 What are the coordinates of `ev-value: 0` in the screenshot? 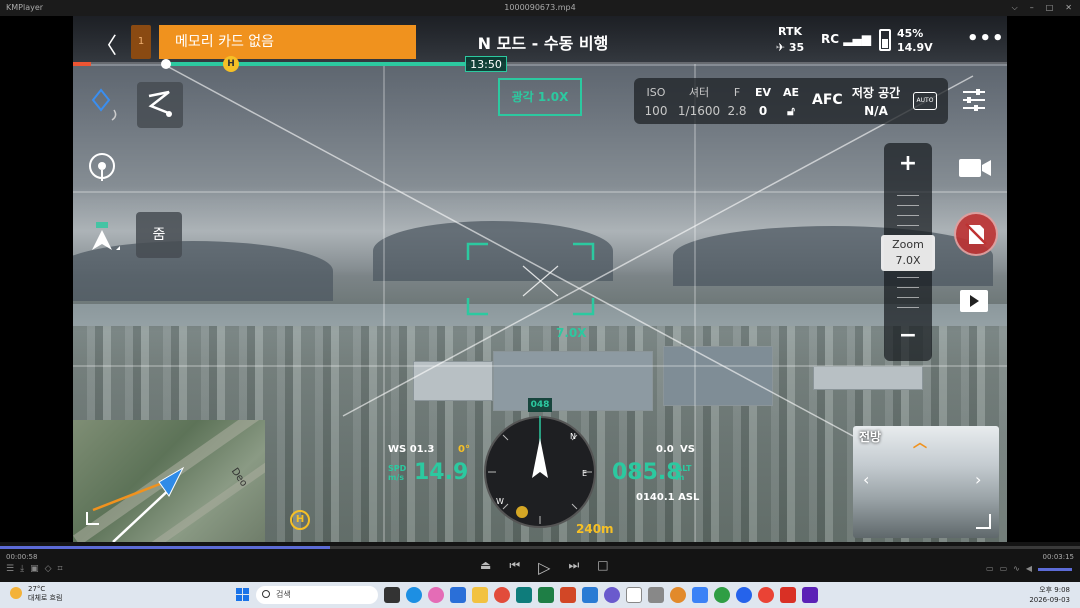 It's located at (763, 111).